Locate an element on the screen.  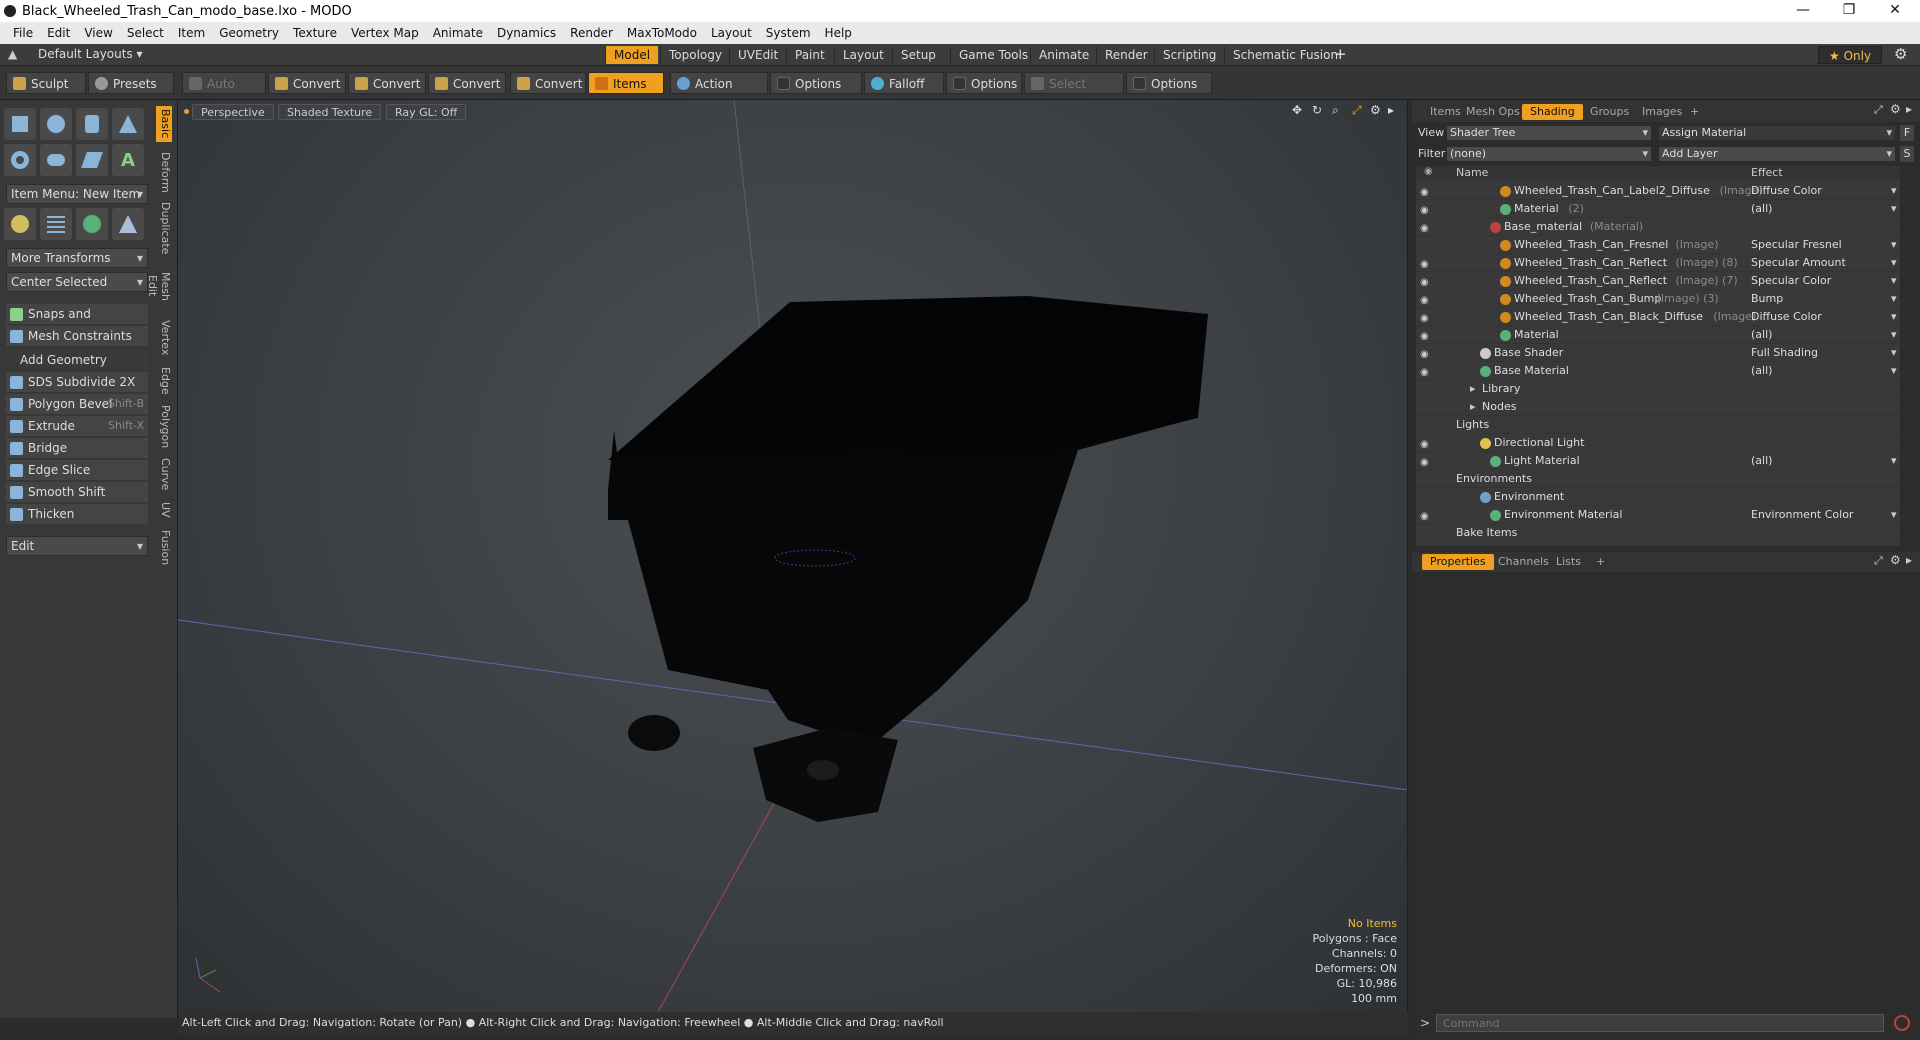
torus-primitive-button is located at coordinates (20, 160).